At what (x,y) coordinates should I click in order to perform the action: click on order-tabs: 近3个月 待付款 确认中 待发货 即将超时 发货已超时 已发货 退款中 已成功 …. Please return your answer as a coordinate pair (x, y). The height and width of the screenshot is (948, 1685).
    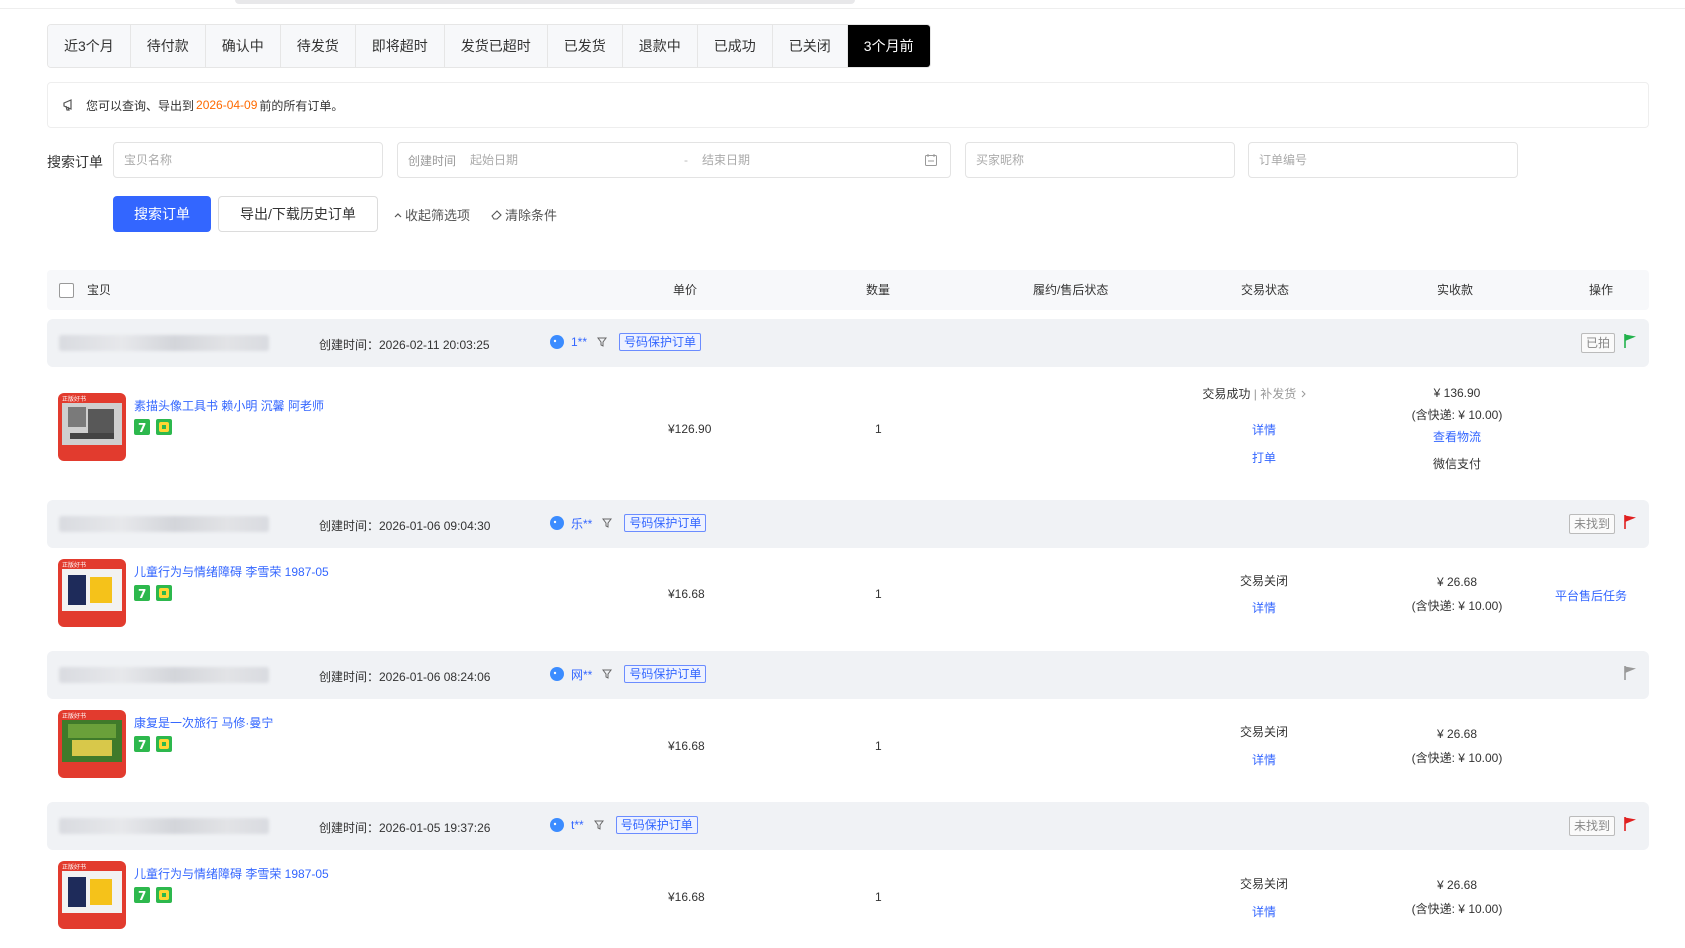
    Looking at the image, I should click on (489, 46).